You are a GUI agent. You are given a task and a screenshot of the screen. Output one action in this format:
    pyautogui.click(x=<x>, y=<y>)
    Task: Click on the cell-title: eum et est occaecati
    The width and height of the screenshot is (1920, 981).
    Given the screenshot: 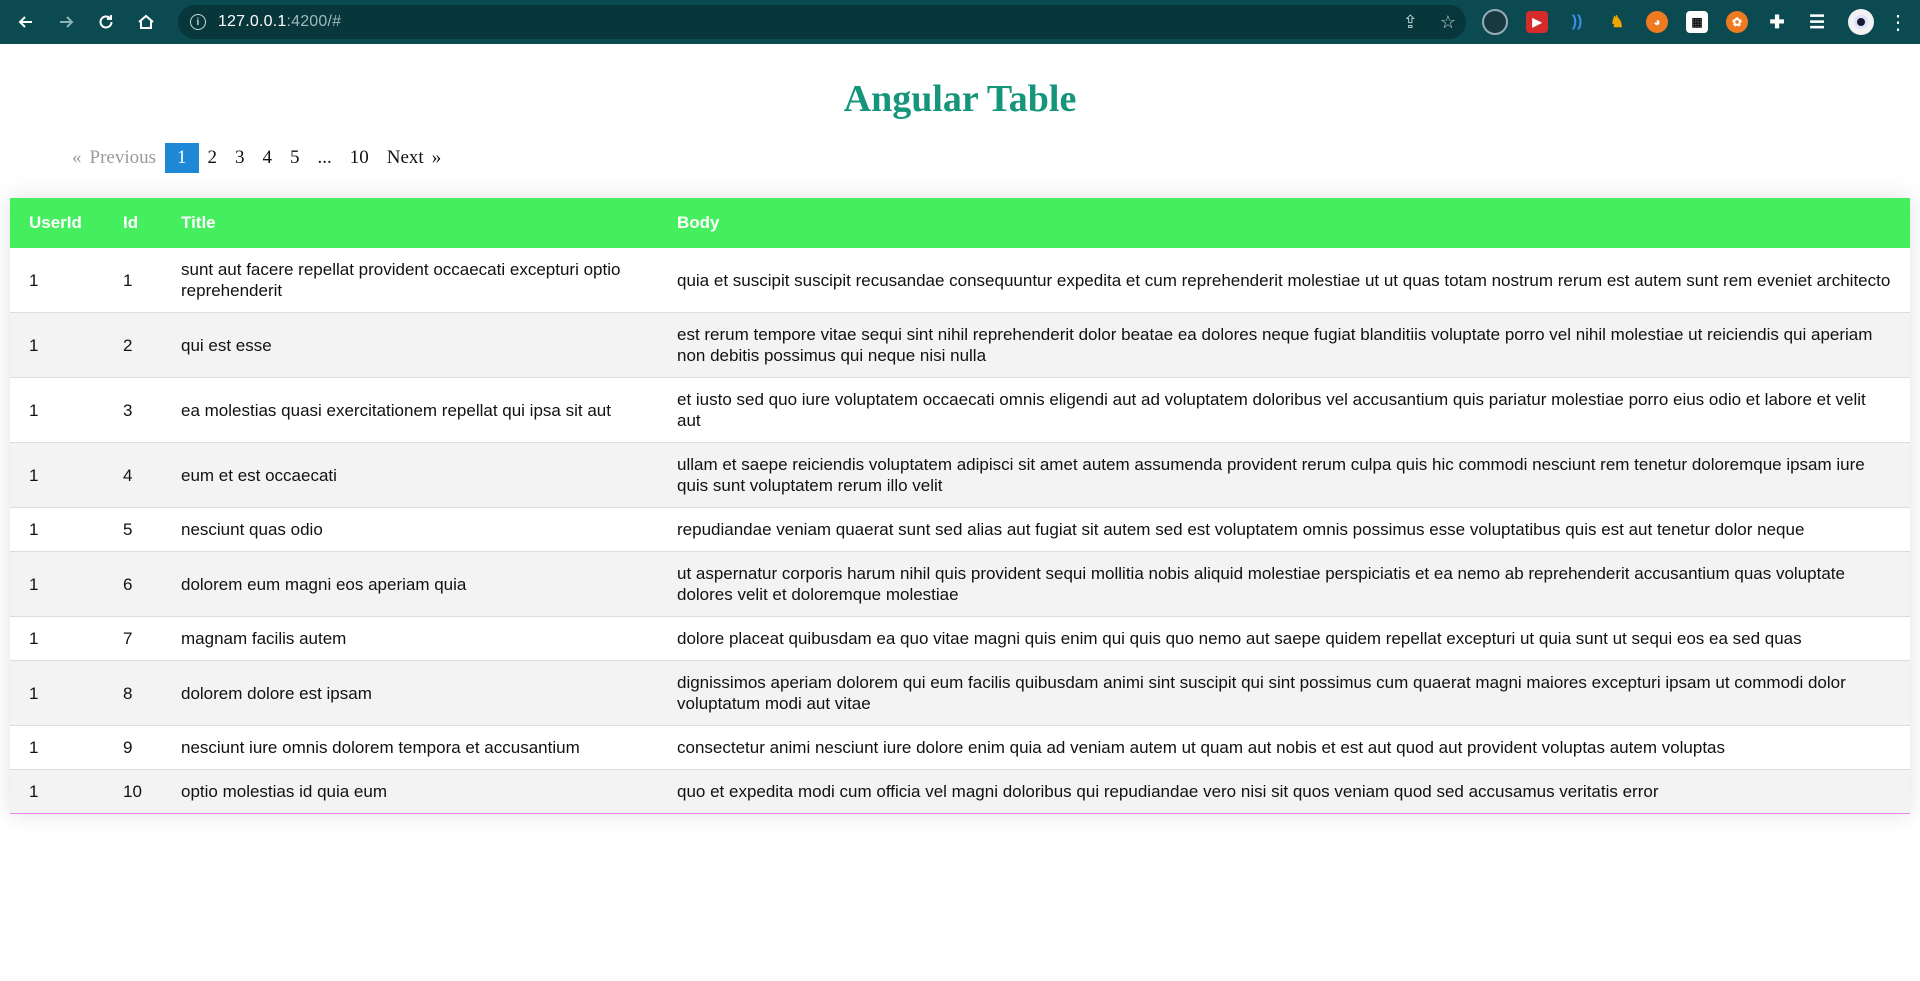 What is the action you would take?
    pyautogui.click(x=410, y=475)
    